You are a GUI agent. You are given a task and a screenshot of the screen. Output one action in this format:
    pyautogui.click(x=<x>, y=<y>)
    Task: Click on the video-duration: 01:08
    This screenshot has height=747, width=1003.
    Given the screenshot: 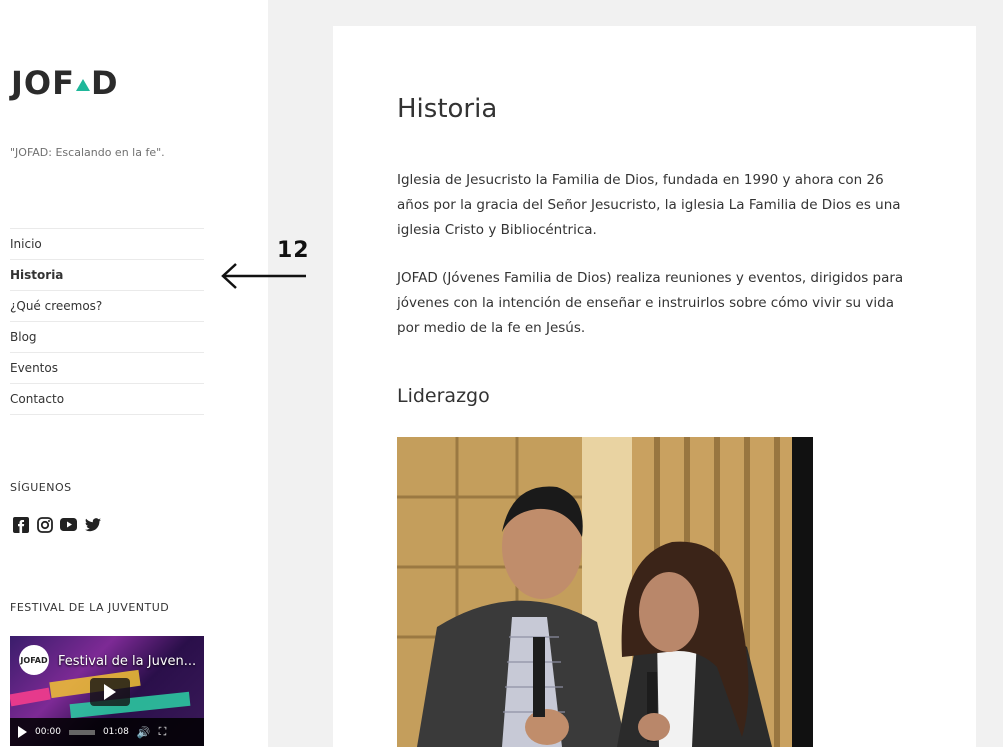 What is the action you would take?
    pyautogui.click(x=115, y=732)
    